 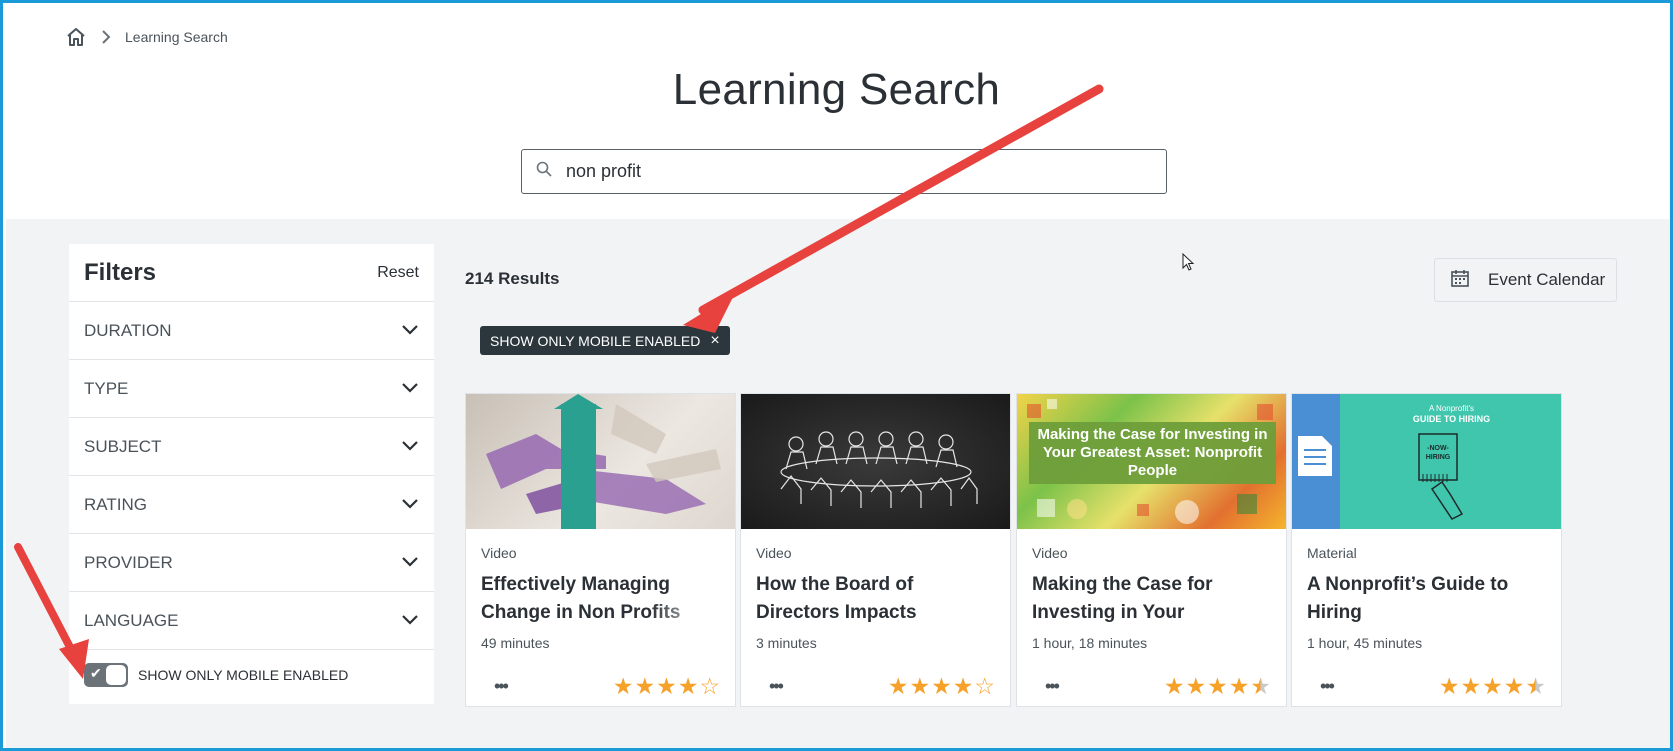 What do you see at coordinates (243, 675) in the screenshot?
I see `toggle-label: SHOW ONLY MOBILE ENABLED` at bounding box center [243, 675].